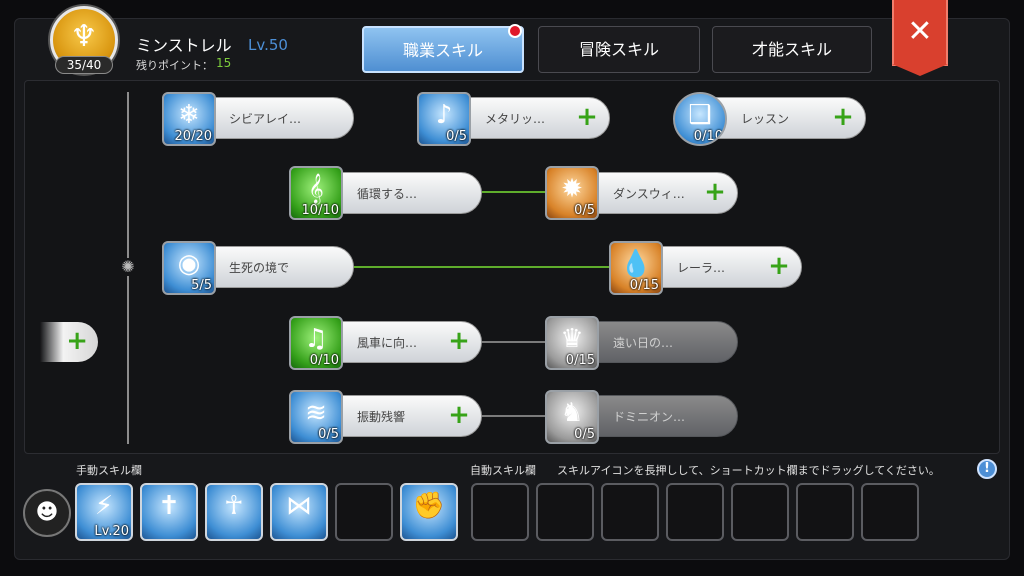  What do you see at coordinates (234, 512) in the screenshot?
I see `revival-icon: ☥` at bounding box center [234, 512].